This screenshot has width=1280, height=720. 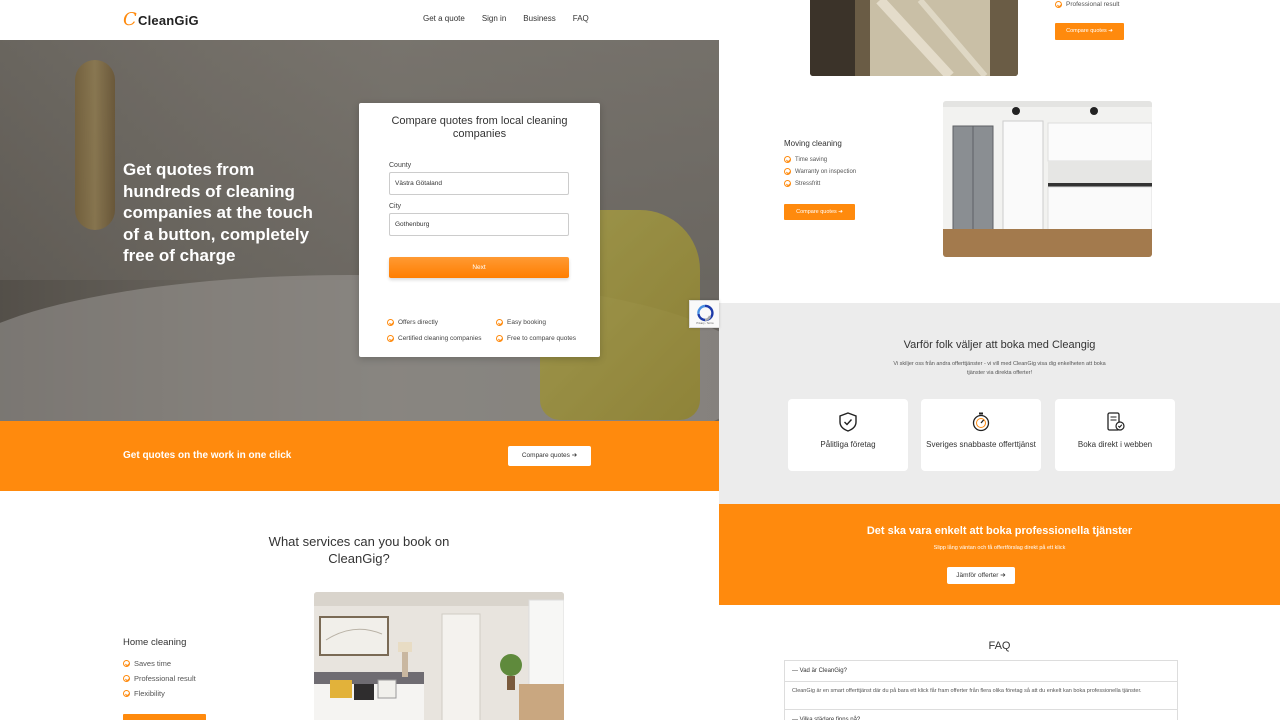 I want to click on moving-compare-button: Compare quotes ➔, so click(x=819, y=212).